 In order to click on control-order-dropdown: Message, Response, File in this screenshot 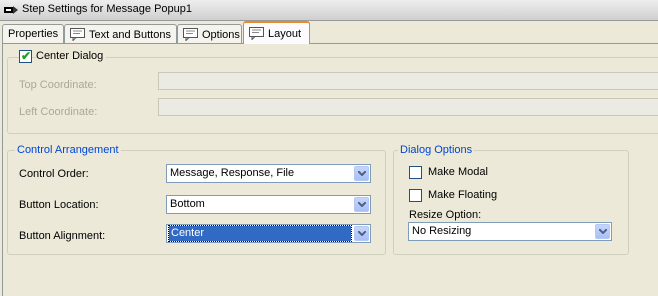, I will do `click(268, 173)`.